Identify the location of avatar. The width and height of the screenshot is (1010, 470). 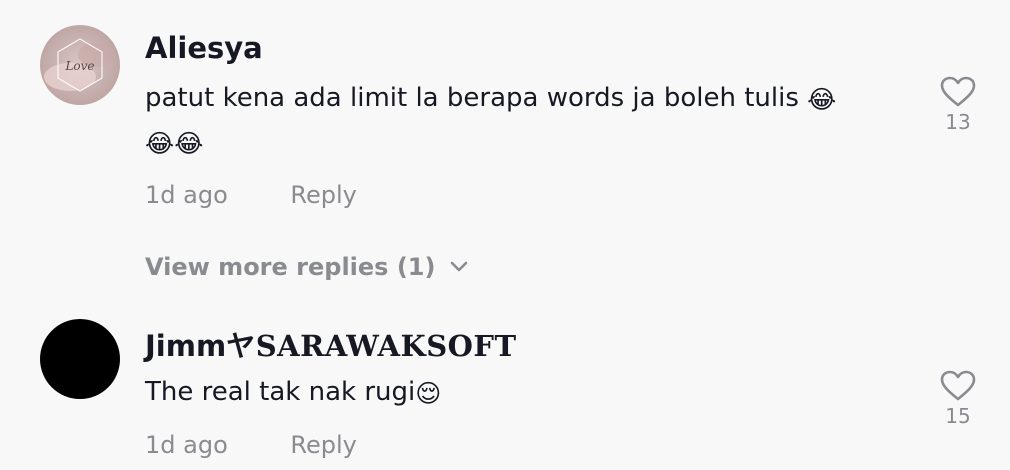
(80, 359).